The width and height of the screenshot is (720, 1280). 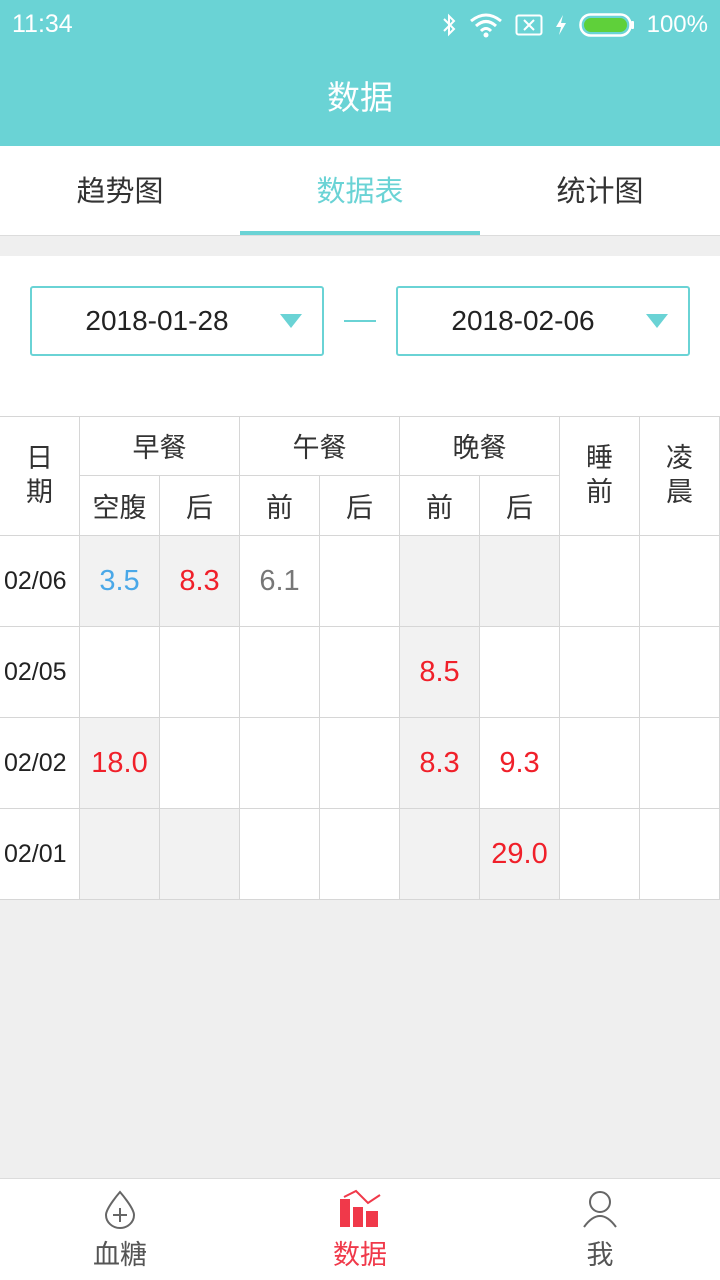 What do you see at coordinates (600, 1255) in the screenshot?
I see `nav-label: 我` at bounding box center [600, 1255].